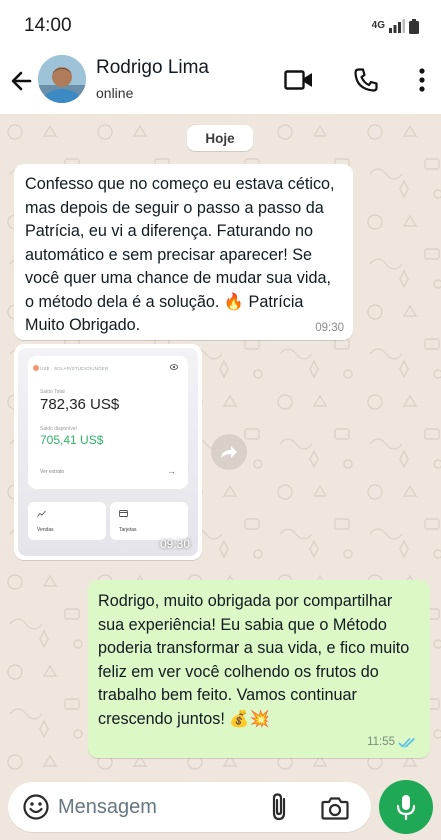 The height and width of the screenshot is (840, 441). Describe the element at coordinates (174, 544) in the screenshot. I see `image-time: 09:30` at that location.